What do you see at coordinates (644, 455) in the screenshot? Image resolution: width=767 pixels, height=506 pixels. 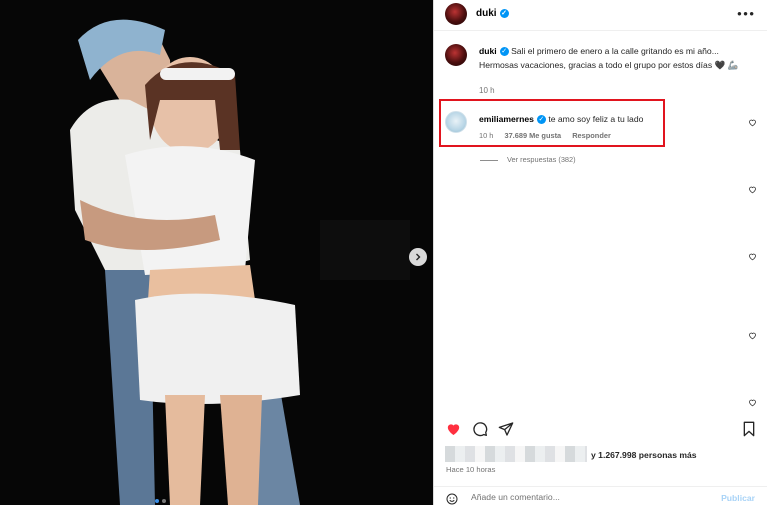 I see `likes-count: y 1.267.998 personas más` at bounding box center [644, 455].